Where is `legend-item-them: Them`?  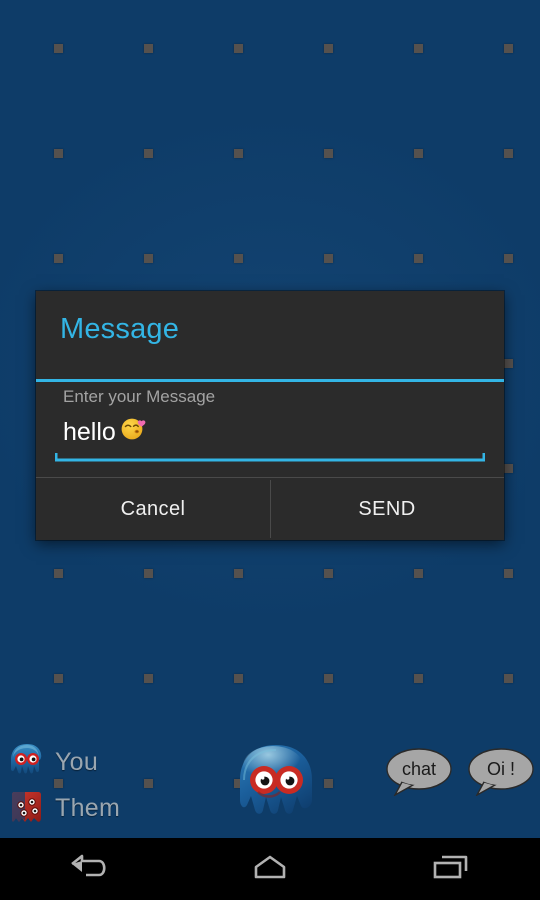
legend-item-them: Them is located at coordinates (64, 808).